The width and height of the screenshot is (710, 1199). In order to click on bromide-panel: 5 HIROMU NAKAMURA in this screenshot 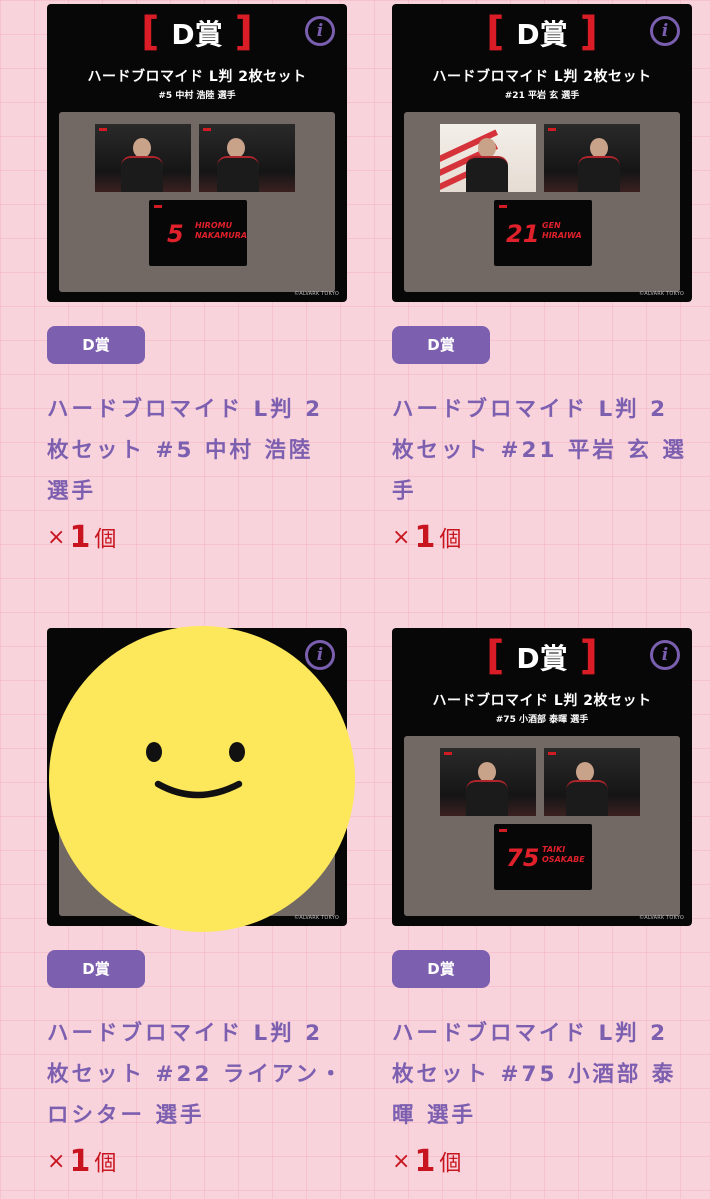, I will do `click(197, 202)`.